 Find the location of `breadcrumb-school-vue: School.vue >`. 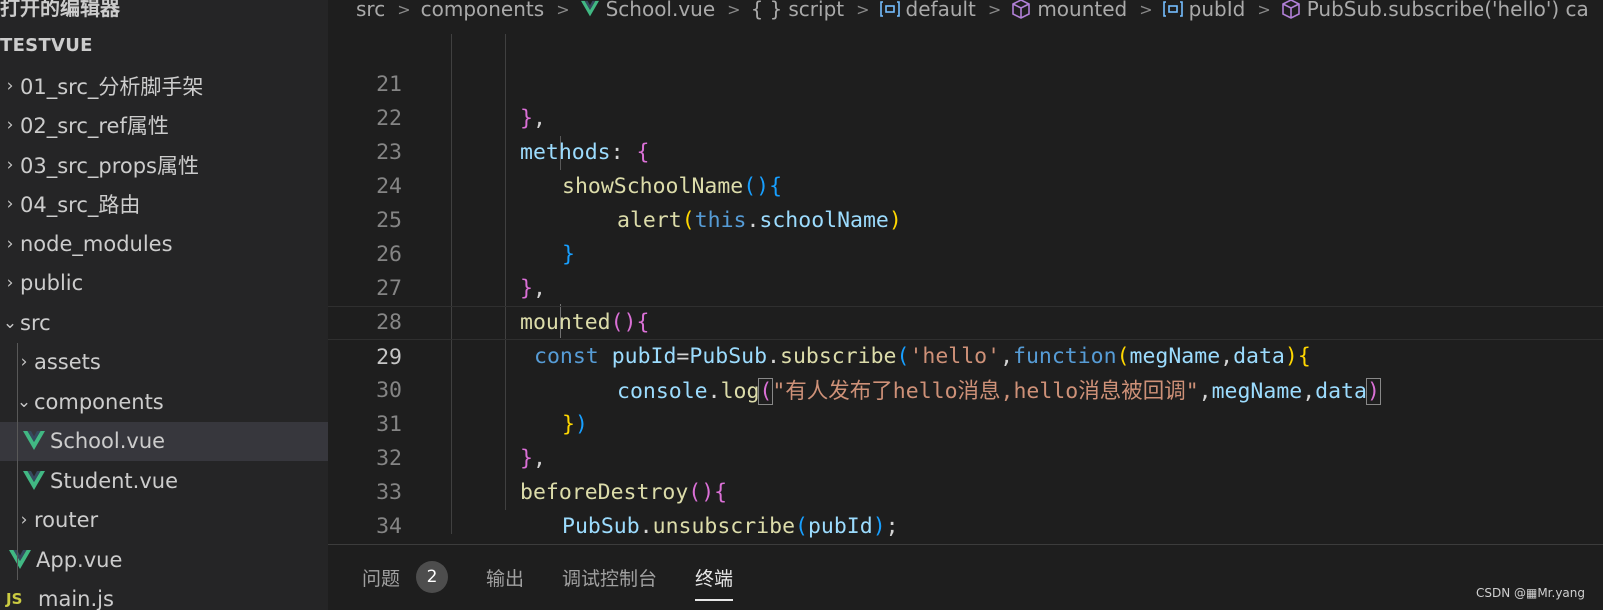

breadcrumb-school-vue: School.vue > is located at coordinates (665, 10).